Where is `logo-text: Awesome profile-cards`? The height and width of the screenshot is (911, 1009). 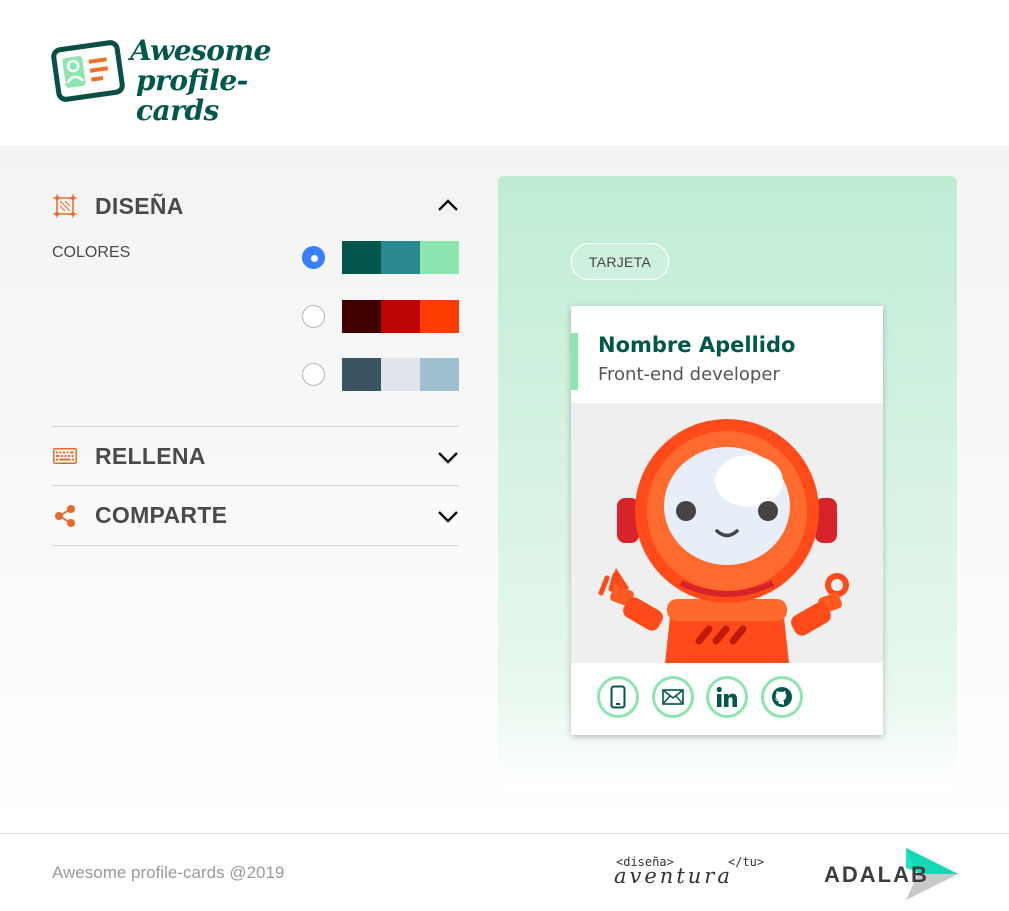 logo-text: Awesome profile-cards is located at coordinates (225, 81).